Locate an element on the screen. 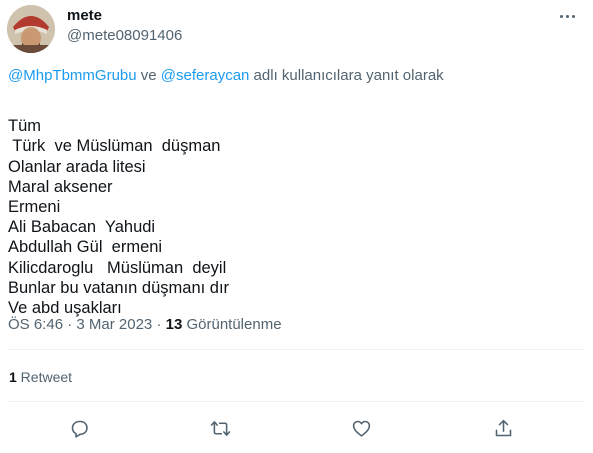  reply-button is located at coordinates (79, 428).